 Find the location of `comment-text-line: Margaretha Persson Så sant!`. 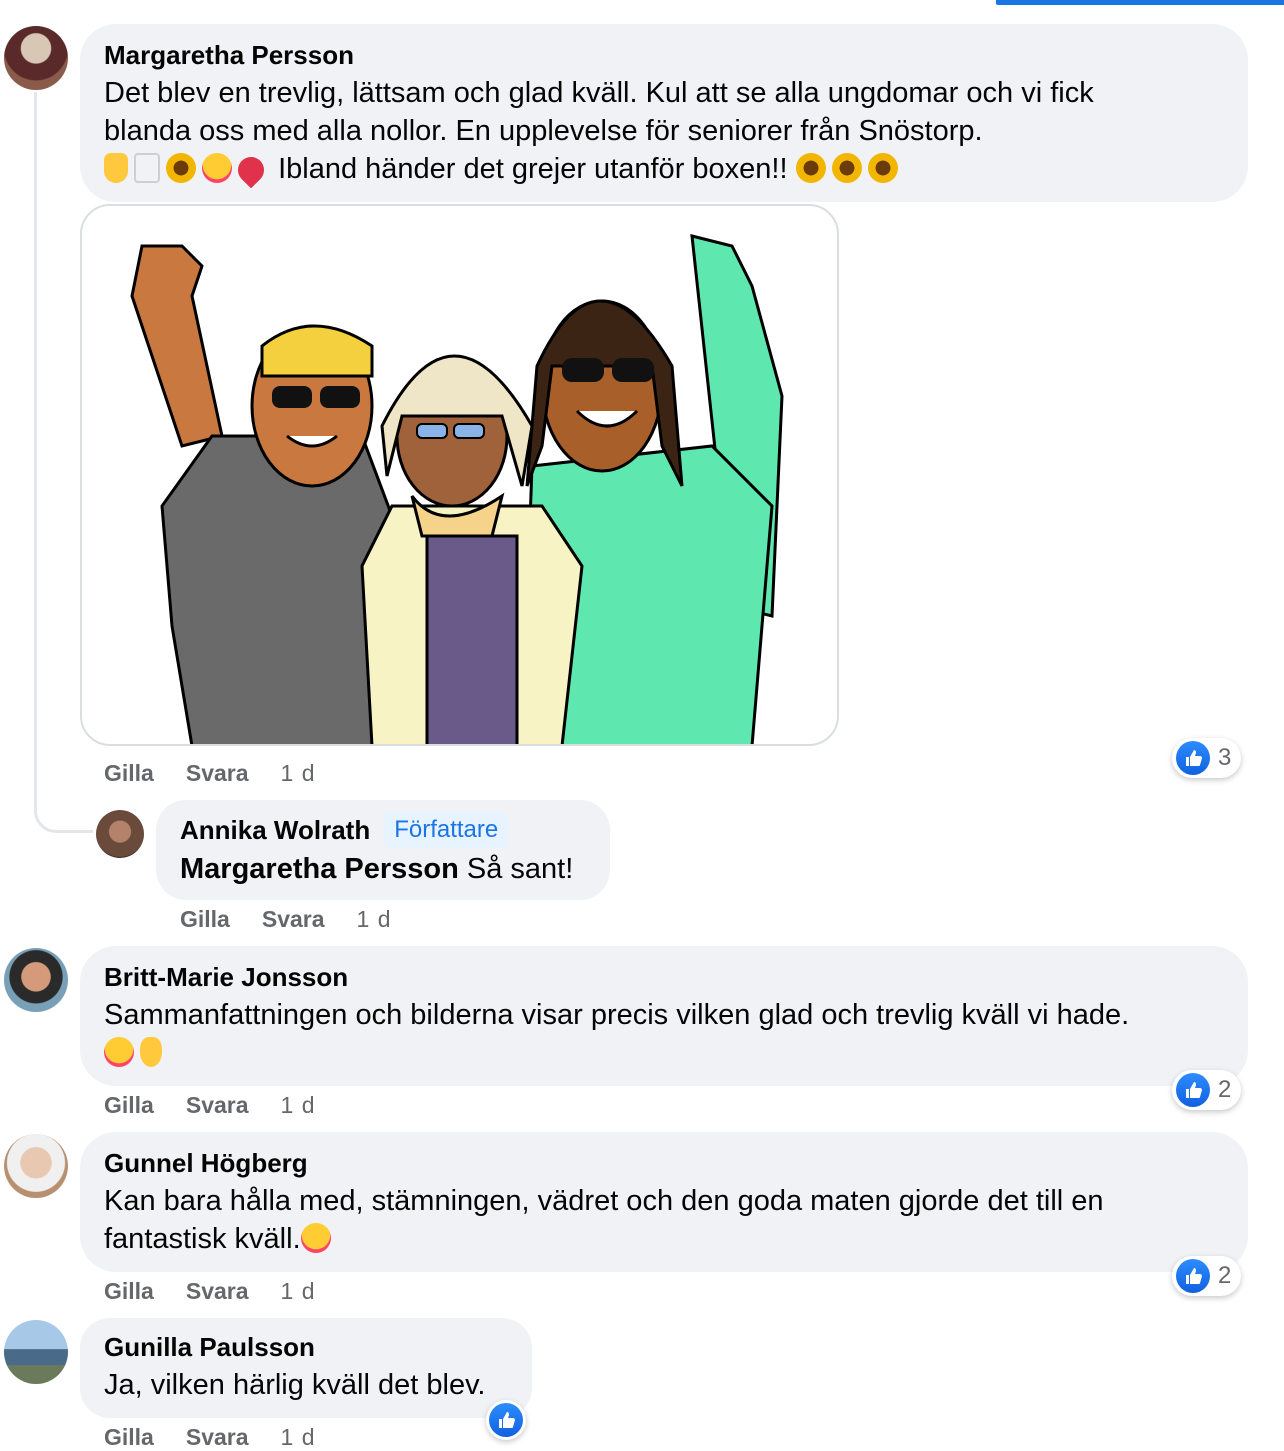

comment-text-line: Margaretha Persson Så sant! is located at coordinates (383, 869).